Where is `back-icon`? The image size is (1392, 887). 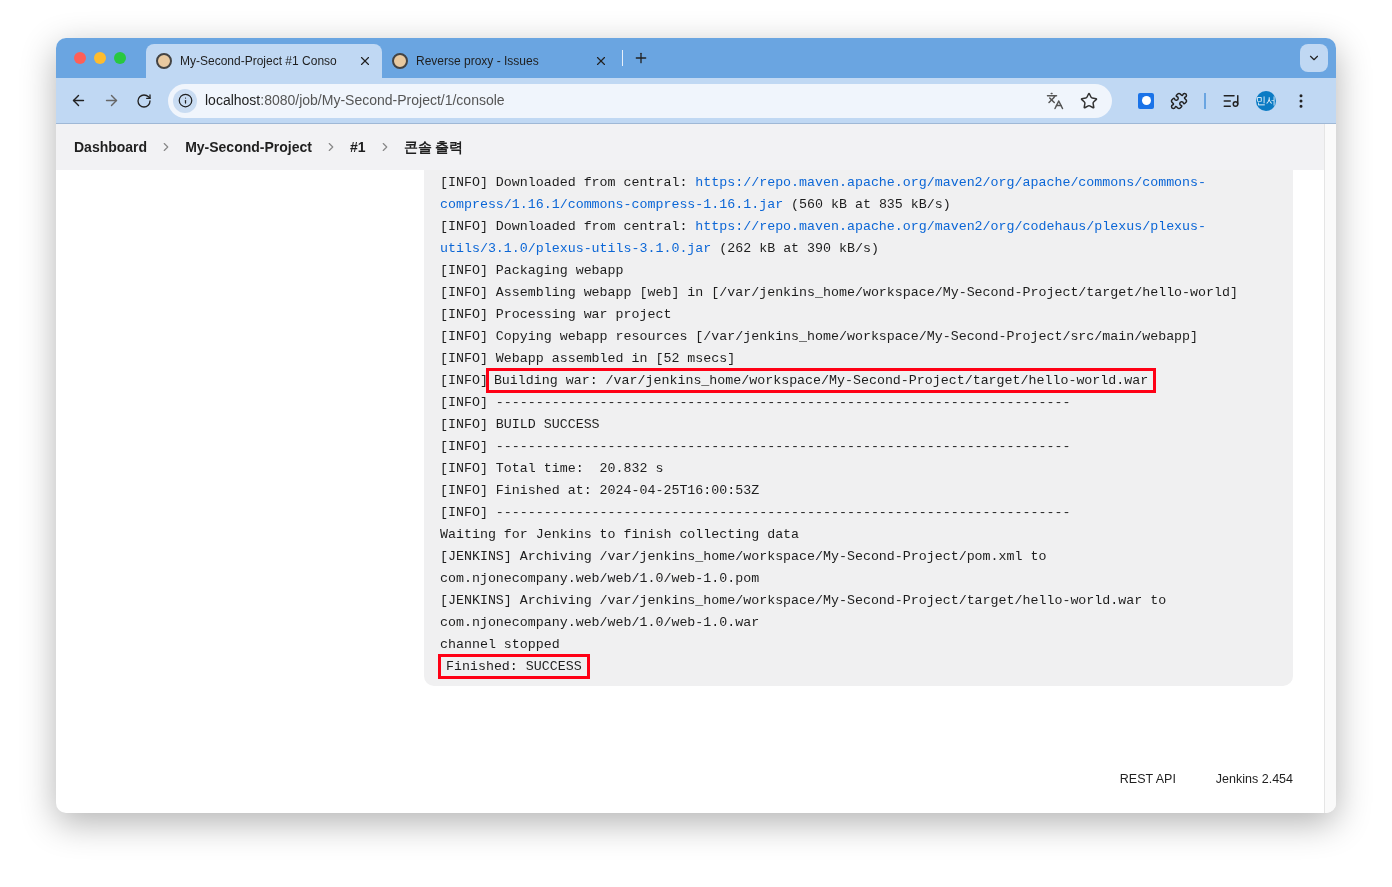
back-icon is located at coordinates (78, 100).